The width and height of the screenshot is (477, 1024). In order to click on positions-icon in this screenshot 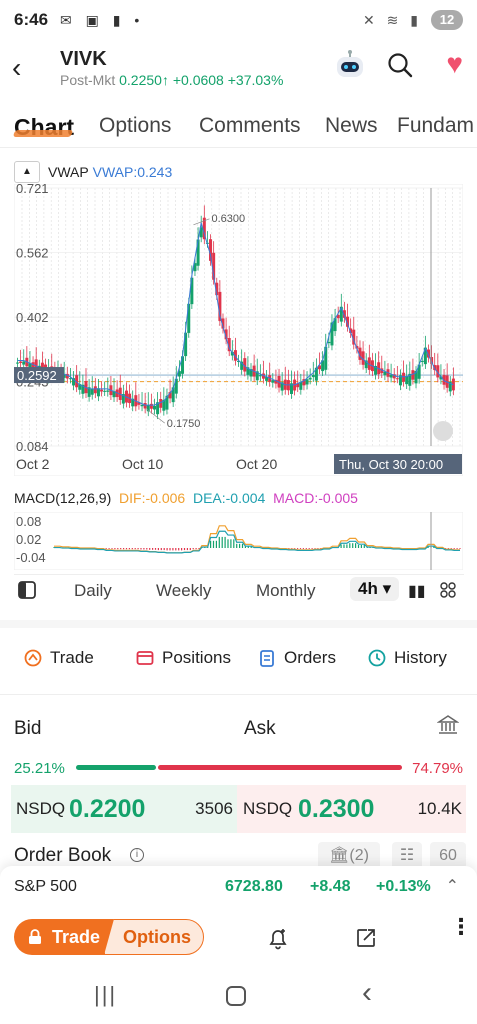, I will do `click(145, 658)`.